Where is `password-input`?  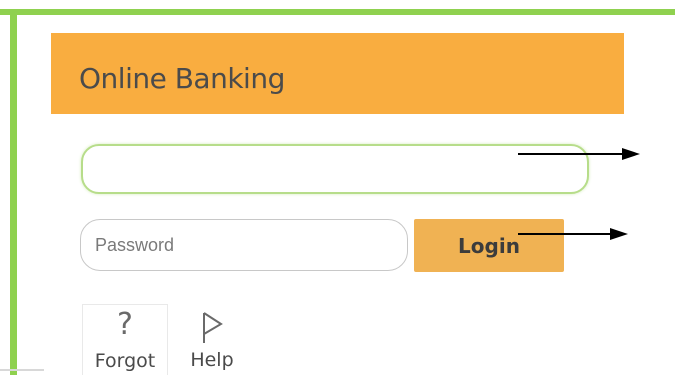 password-input is located at coordinates (244, 245).